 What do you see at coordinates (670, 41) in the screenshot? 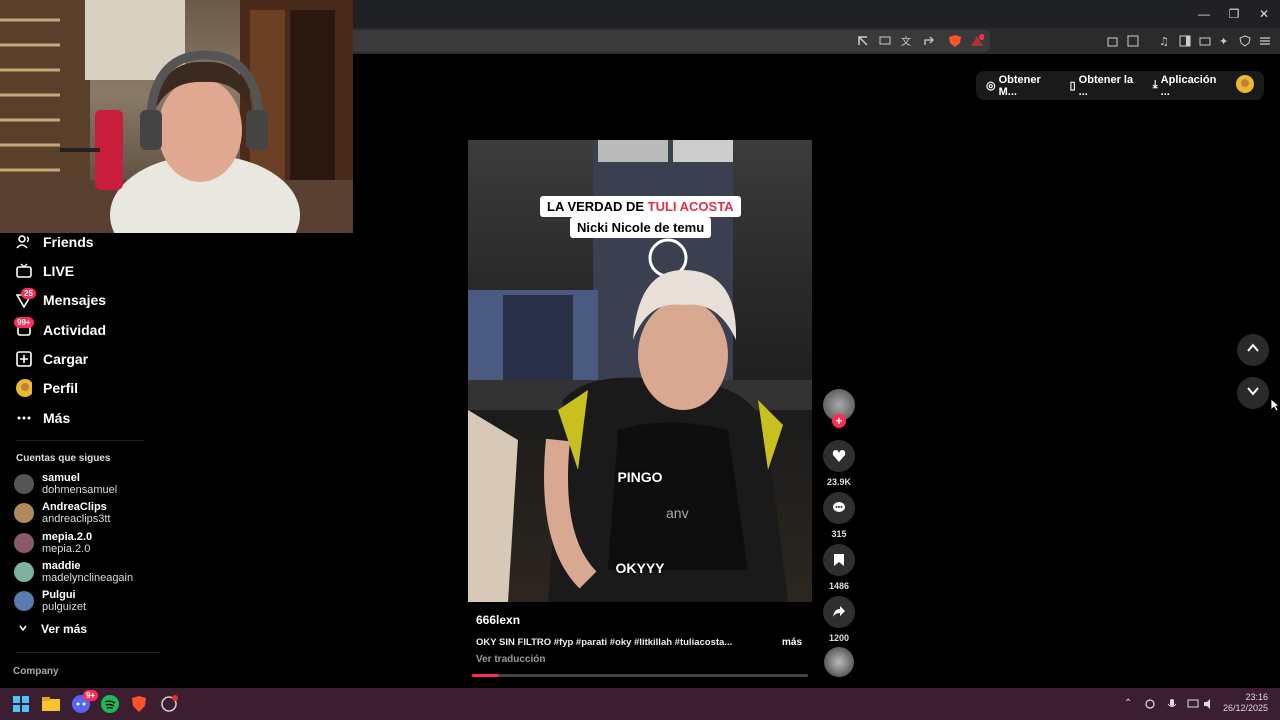
I see `address-bar` at bounding box center [670, 41].